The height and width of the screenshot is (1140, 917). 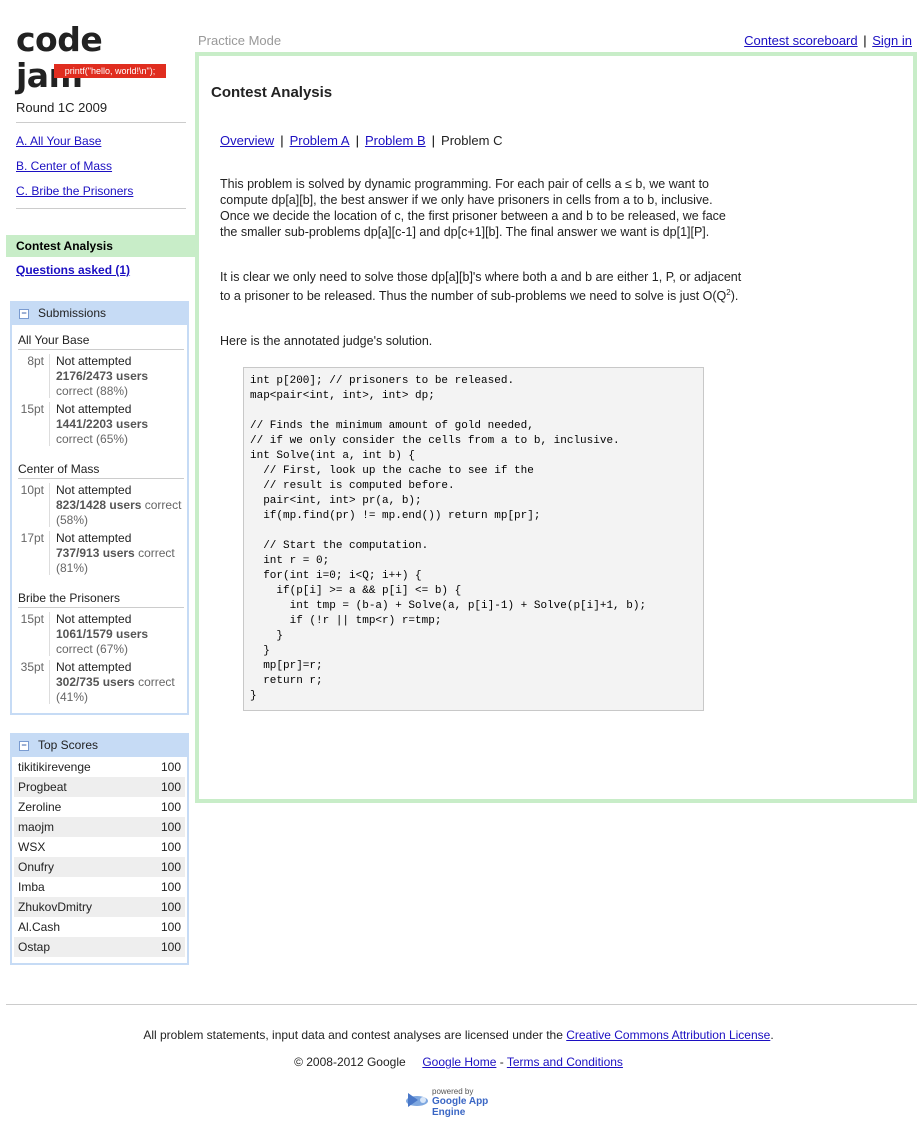 What do you see at coordinates (101, 341) in the screenshot?
I see `section-title: All Your Base` at bounding box center [101, 341].